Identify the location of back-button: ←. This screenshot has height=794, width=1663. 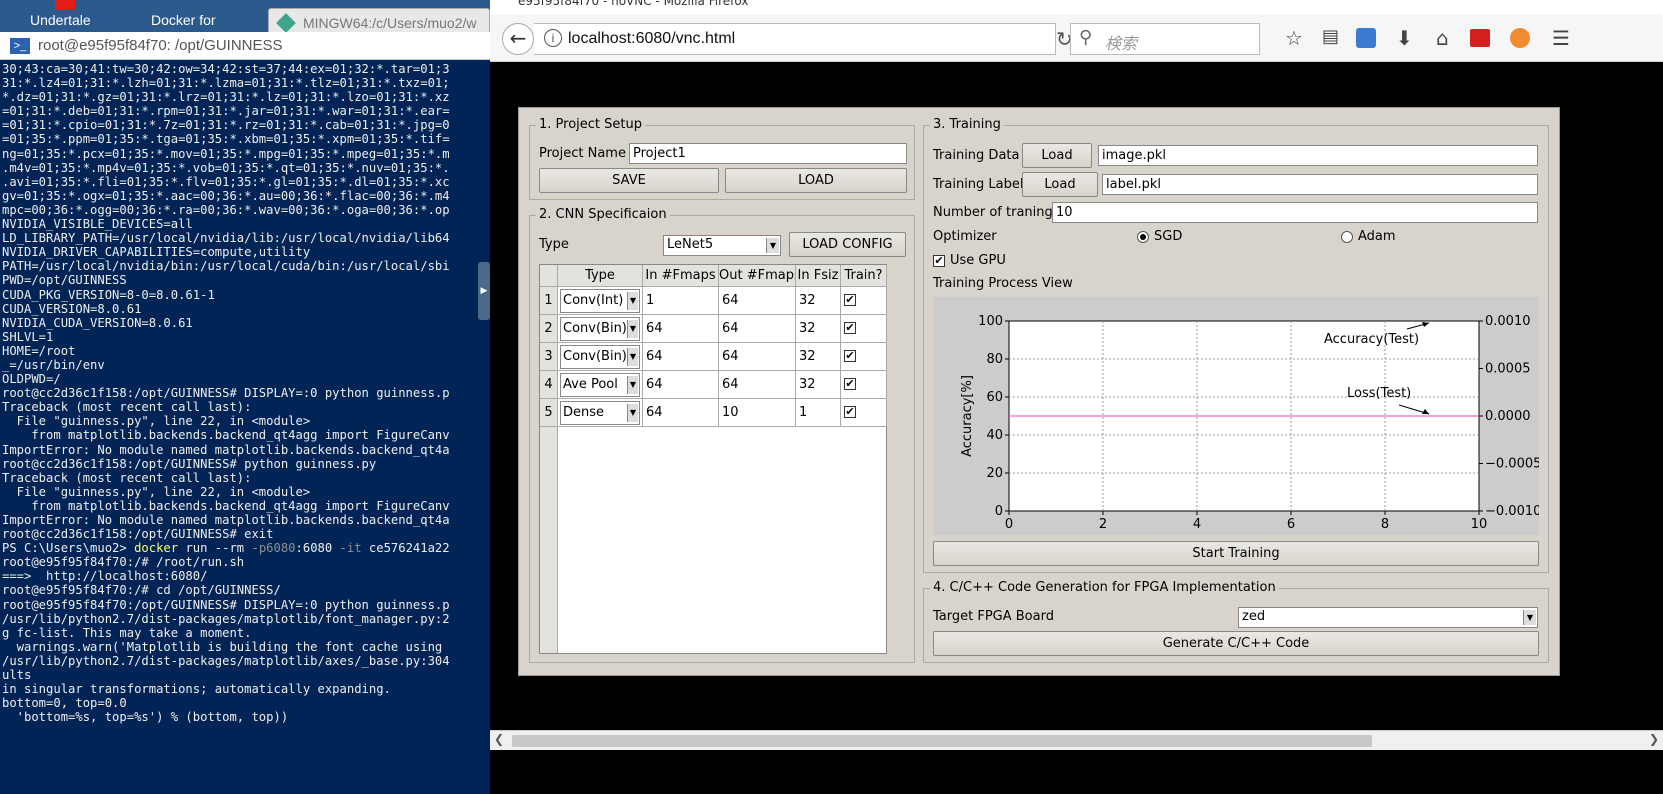
(518, 39).